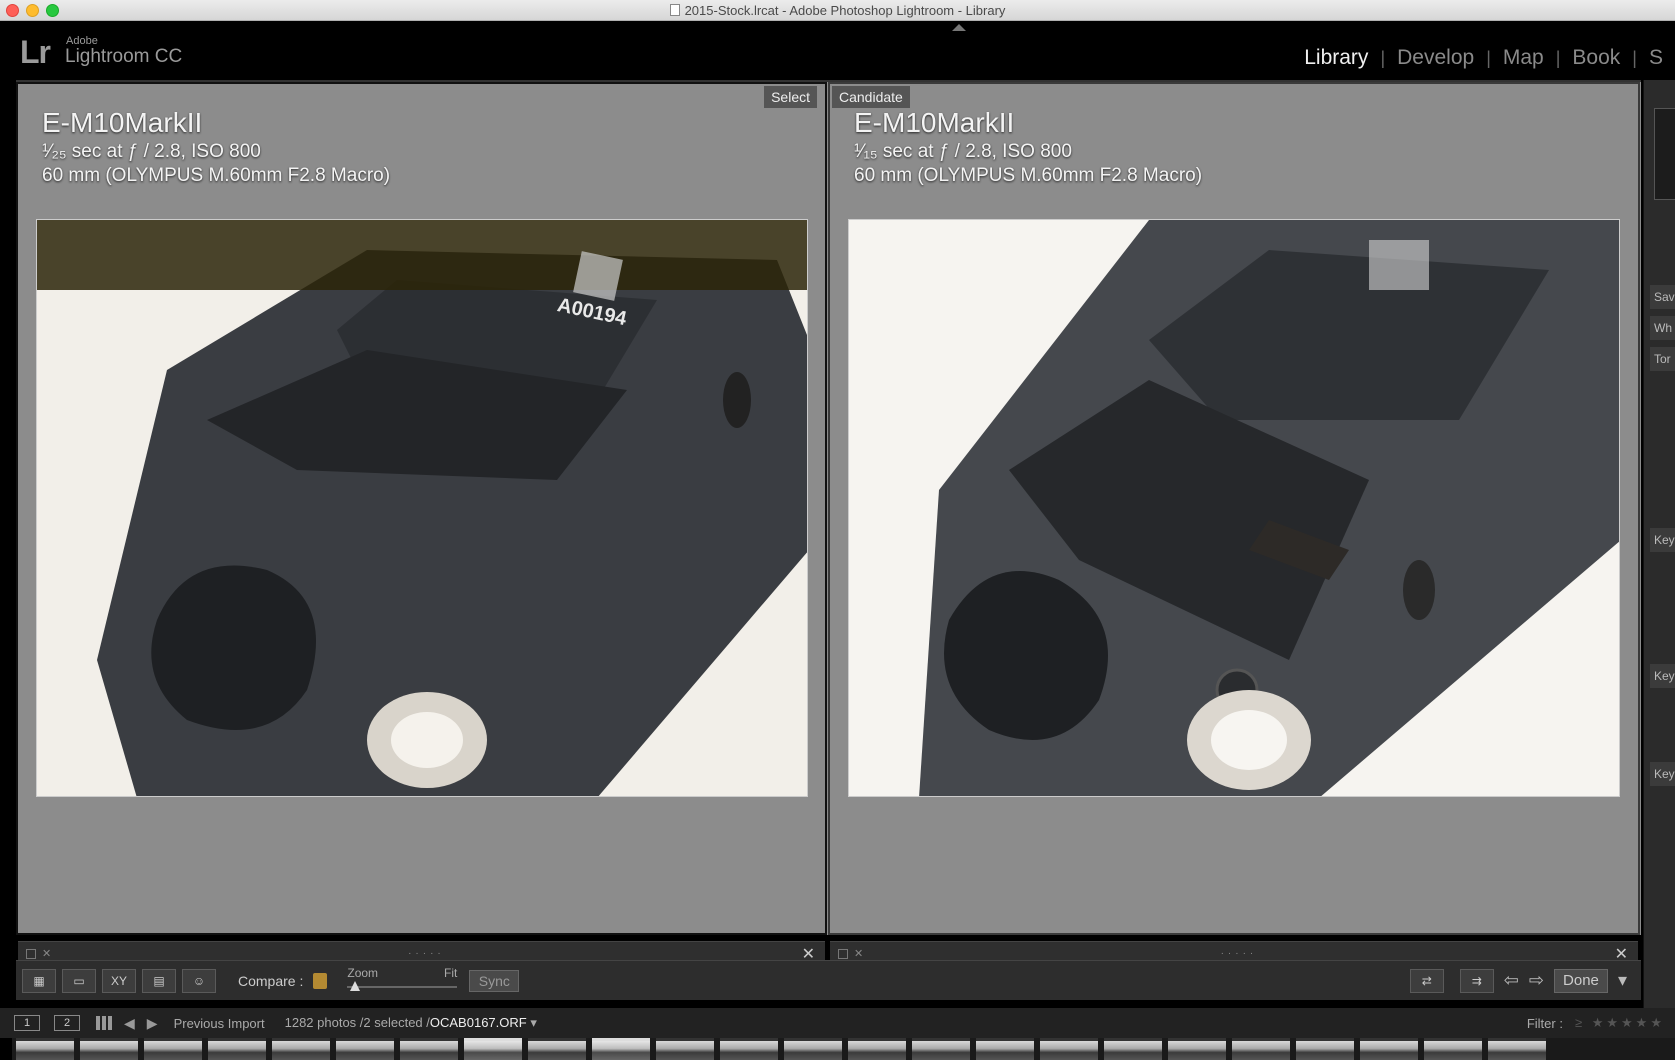 The width and height of the screenshot is (1675, 1060). Describe the element at coordinates (216, 175) in the screenshot. I see `select-lens: 60 mm (OLYMPUS M.60mm F2.8 Macro)` at that location.